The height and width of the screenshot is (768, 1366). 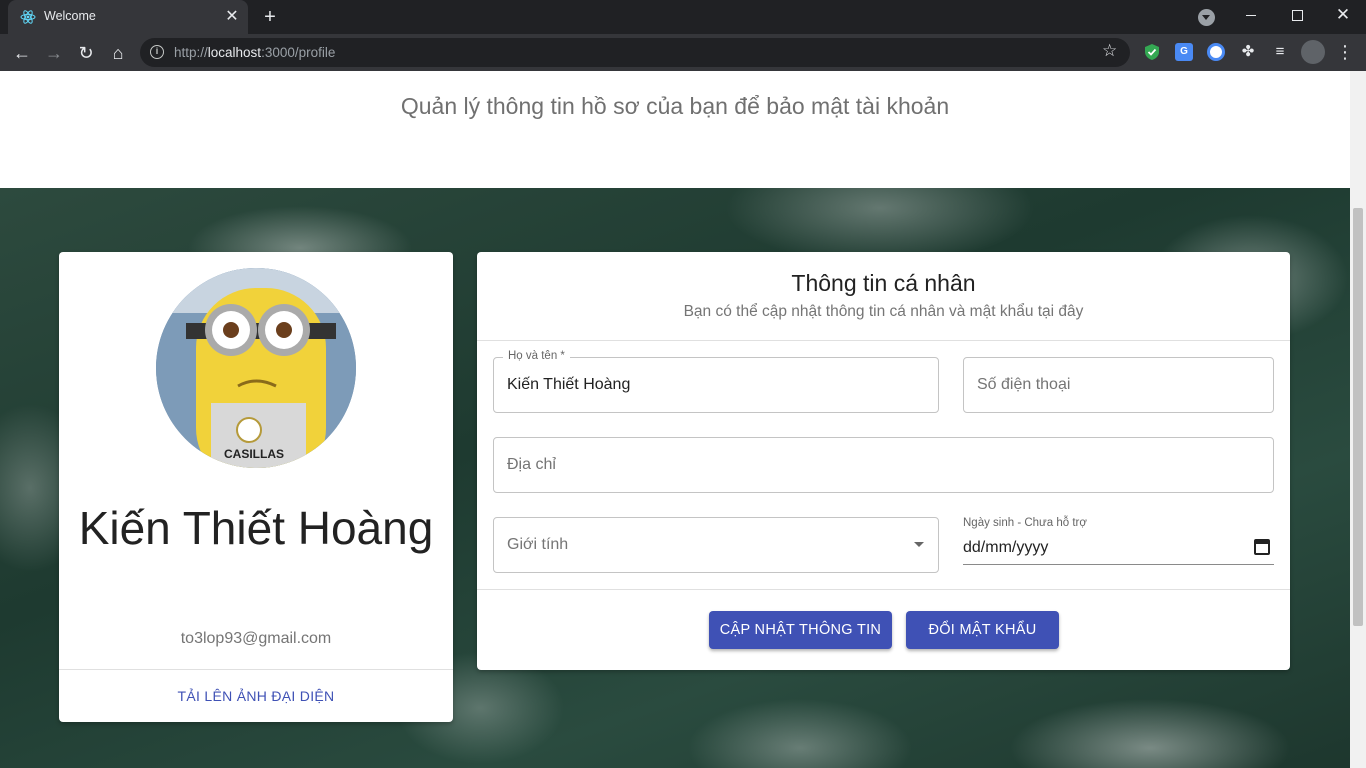 I want to click on gender-placeholder: Giới tính, so click(x=537, y=545).